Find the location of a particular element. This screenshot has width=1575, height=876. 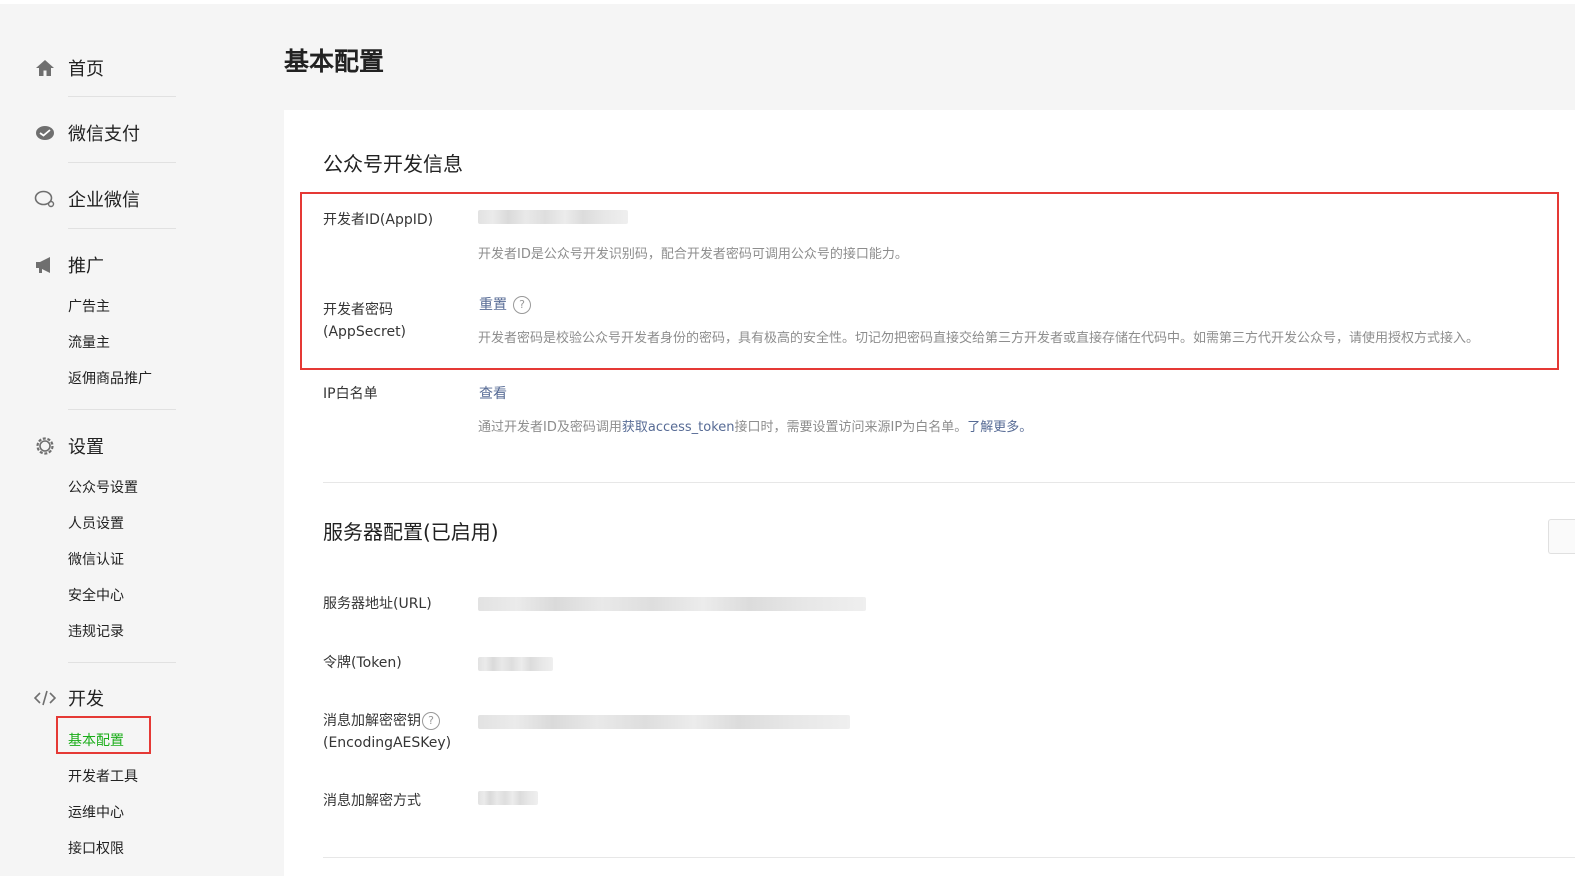

token-value-redacted is located at coordinates (515, 664).